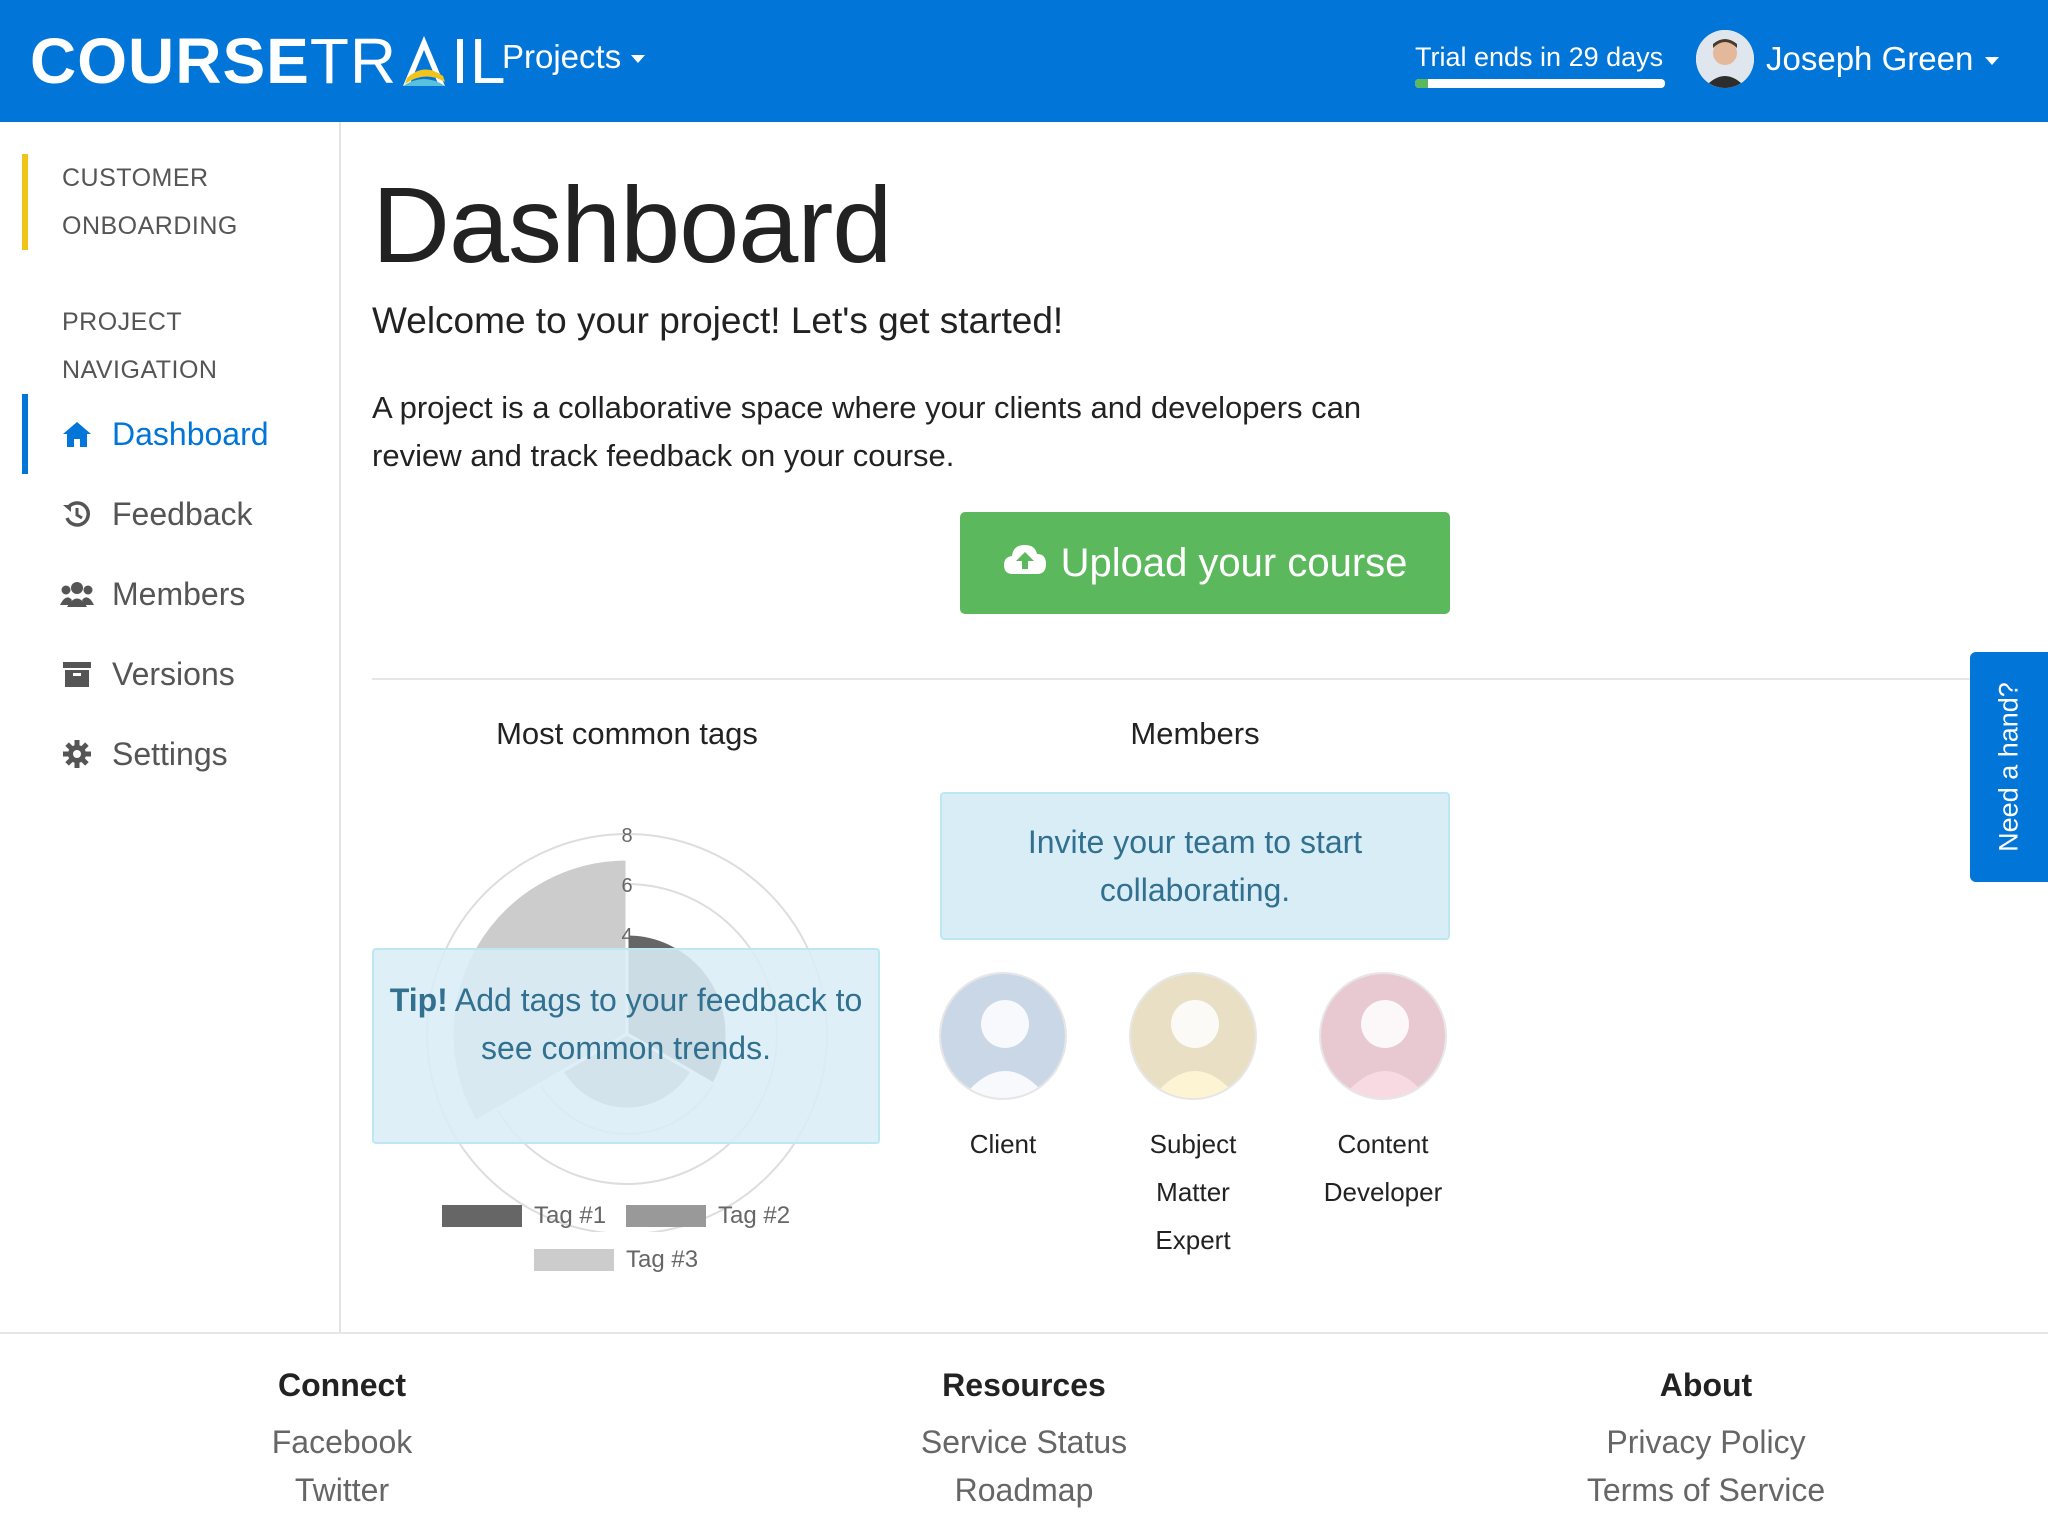  I want to click on tags-panel-title: Most common tags, so click(627, 733).